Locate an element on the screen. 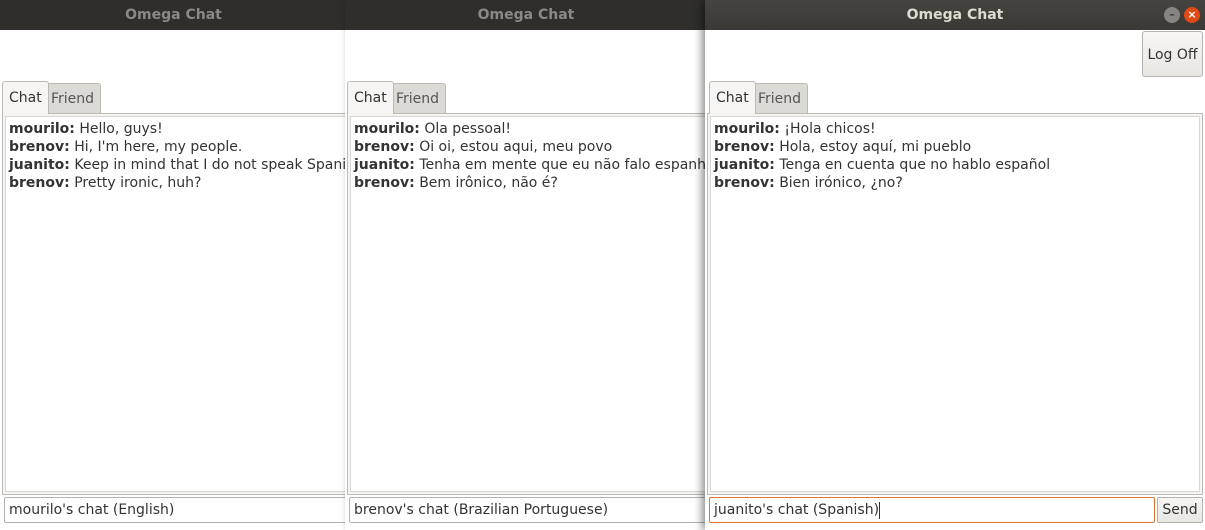 This screenshot has height=530, width=1205. message-input-value: juanito's chat (Spanish) is located at coordinates (797, 510).